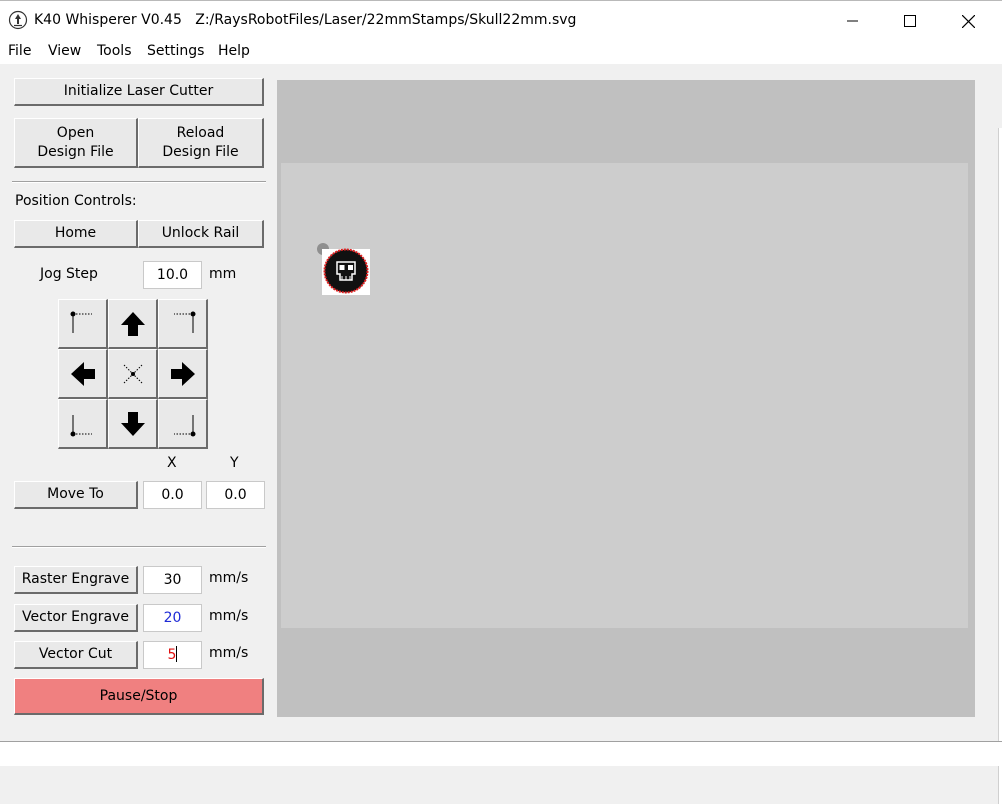 The image size is (1002, 804). What do you see at coordinates (501, 753) in the screenshot?
I see `status-bar` at bounding box center [501, 753].